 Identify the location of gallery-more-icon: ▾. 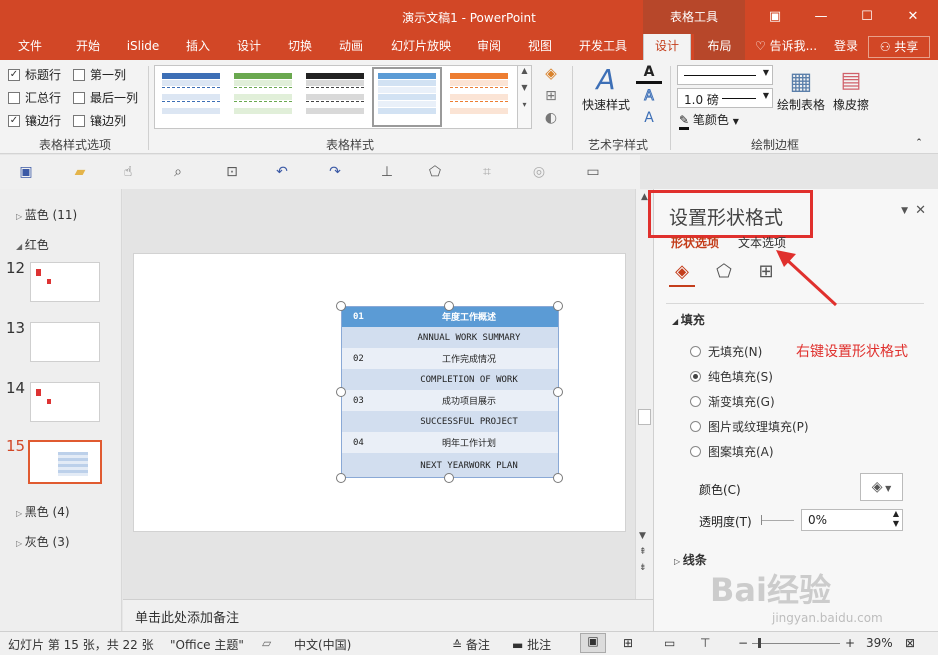
(524, 104).